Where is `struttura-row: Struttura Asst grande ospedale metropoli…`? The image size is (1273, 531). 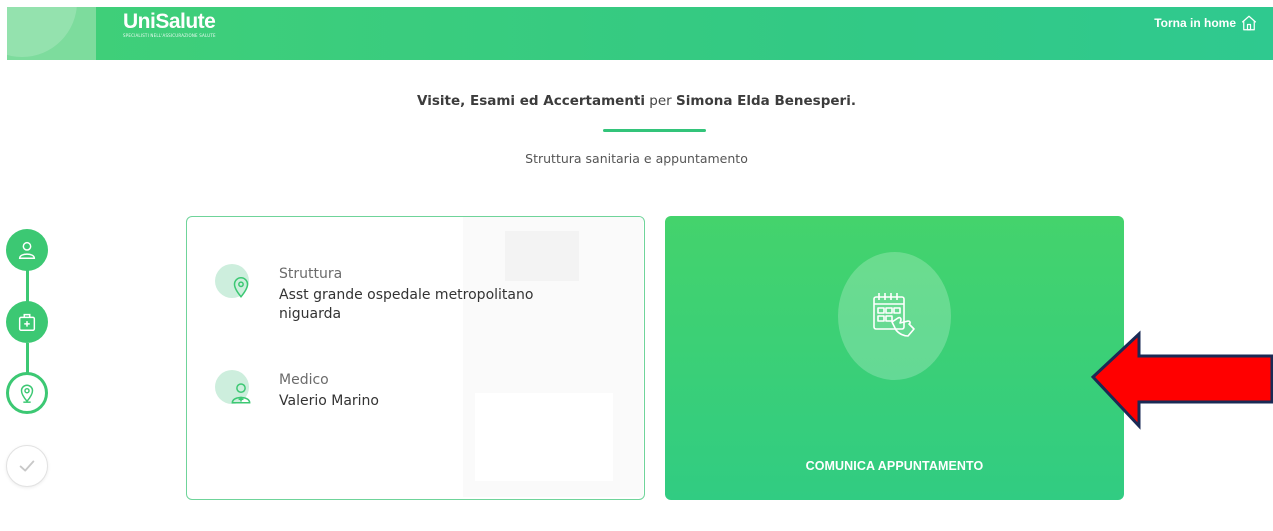 struttura-row: Struttura Asst grande ospedale metropoli… is located at coordinates (397, 294).